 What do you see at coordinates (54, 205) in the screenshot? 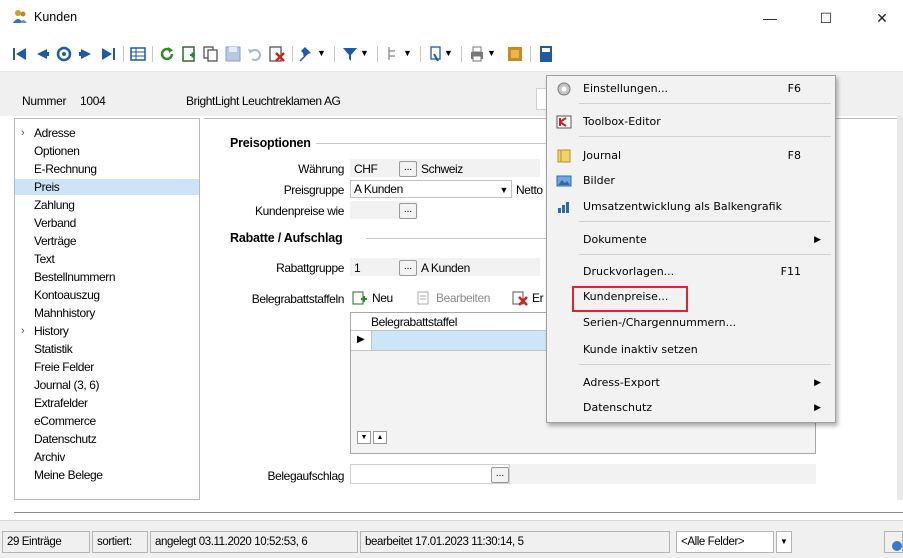
I see `sidebar-item-label: Zahlung` at bounding box center [54, 205].